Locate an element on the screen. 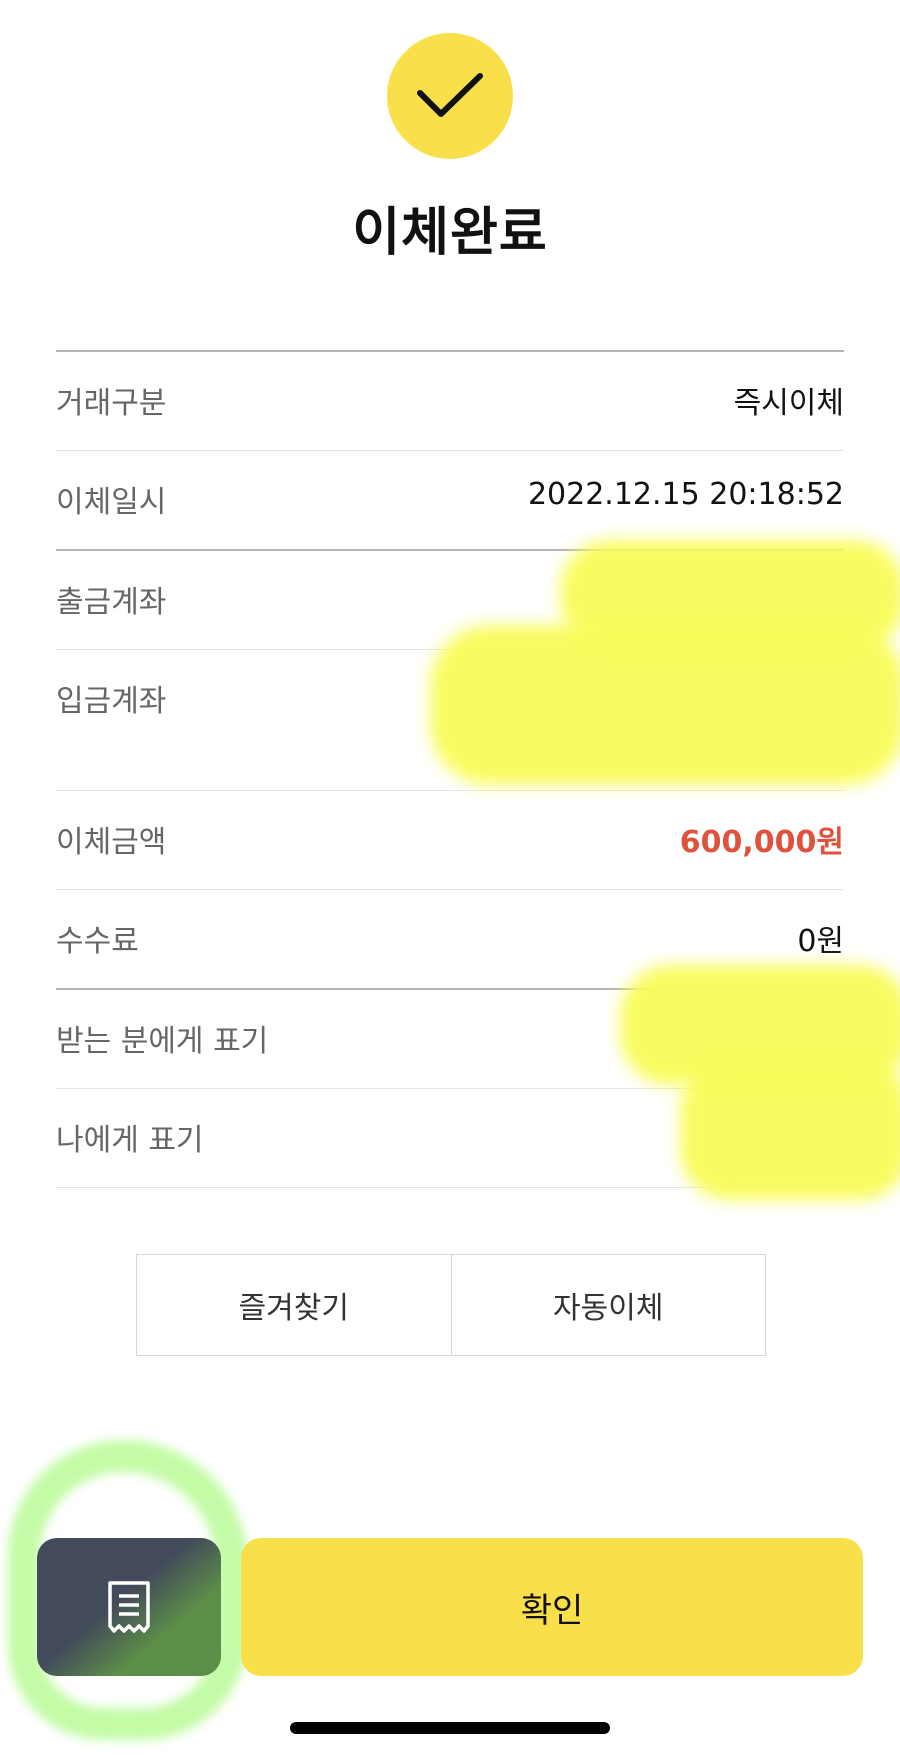 The width and height of the screenshot is (900, 1755). detail-row-deposit-account: 입금계좌 is located at coordinates (450, 720).